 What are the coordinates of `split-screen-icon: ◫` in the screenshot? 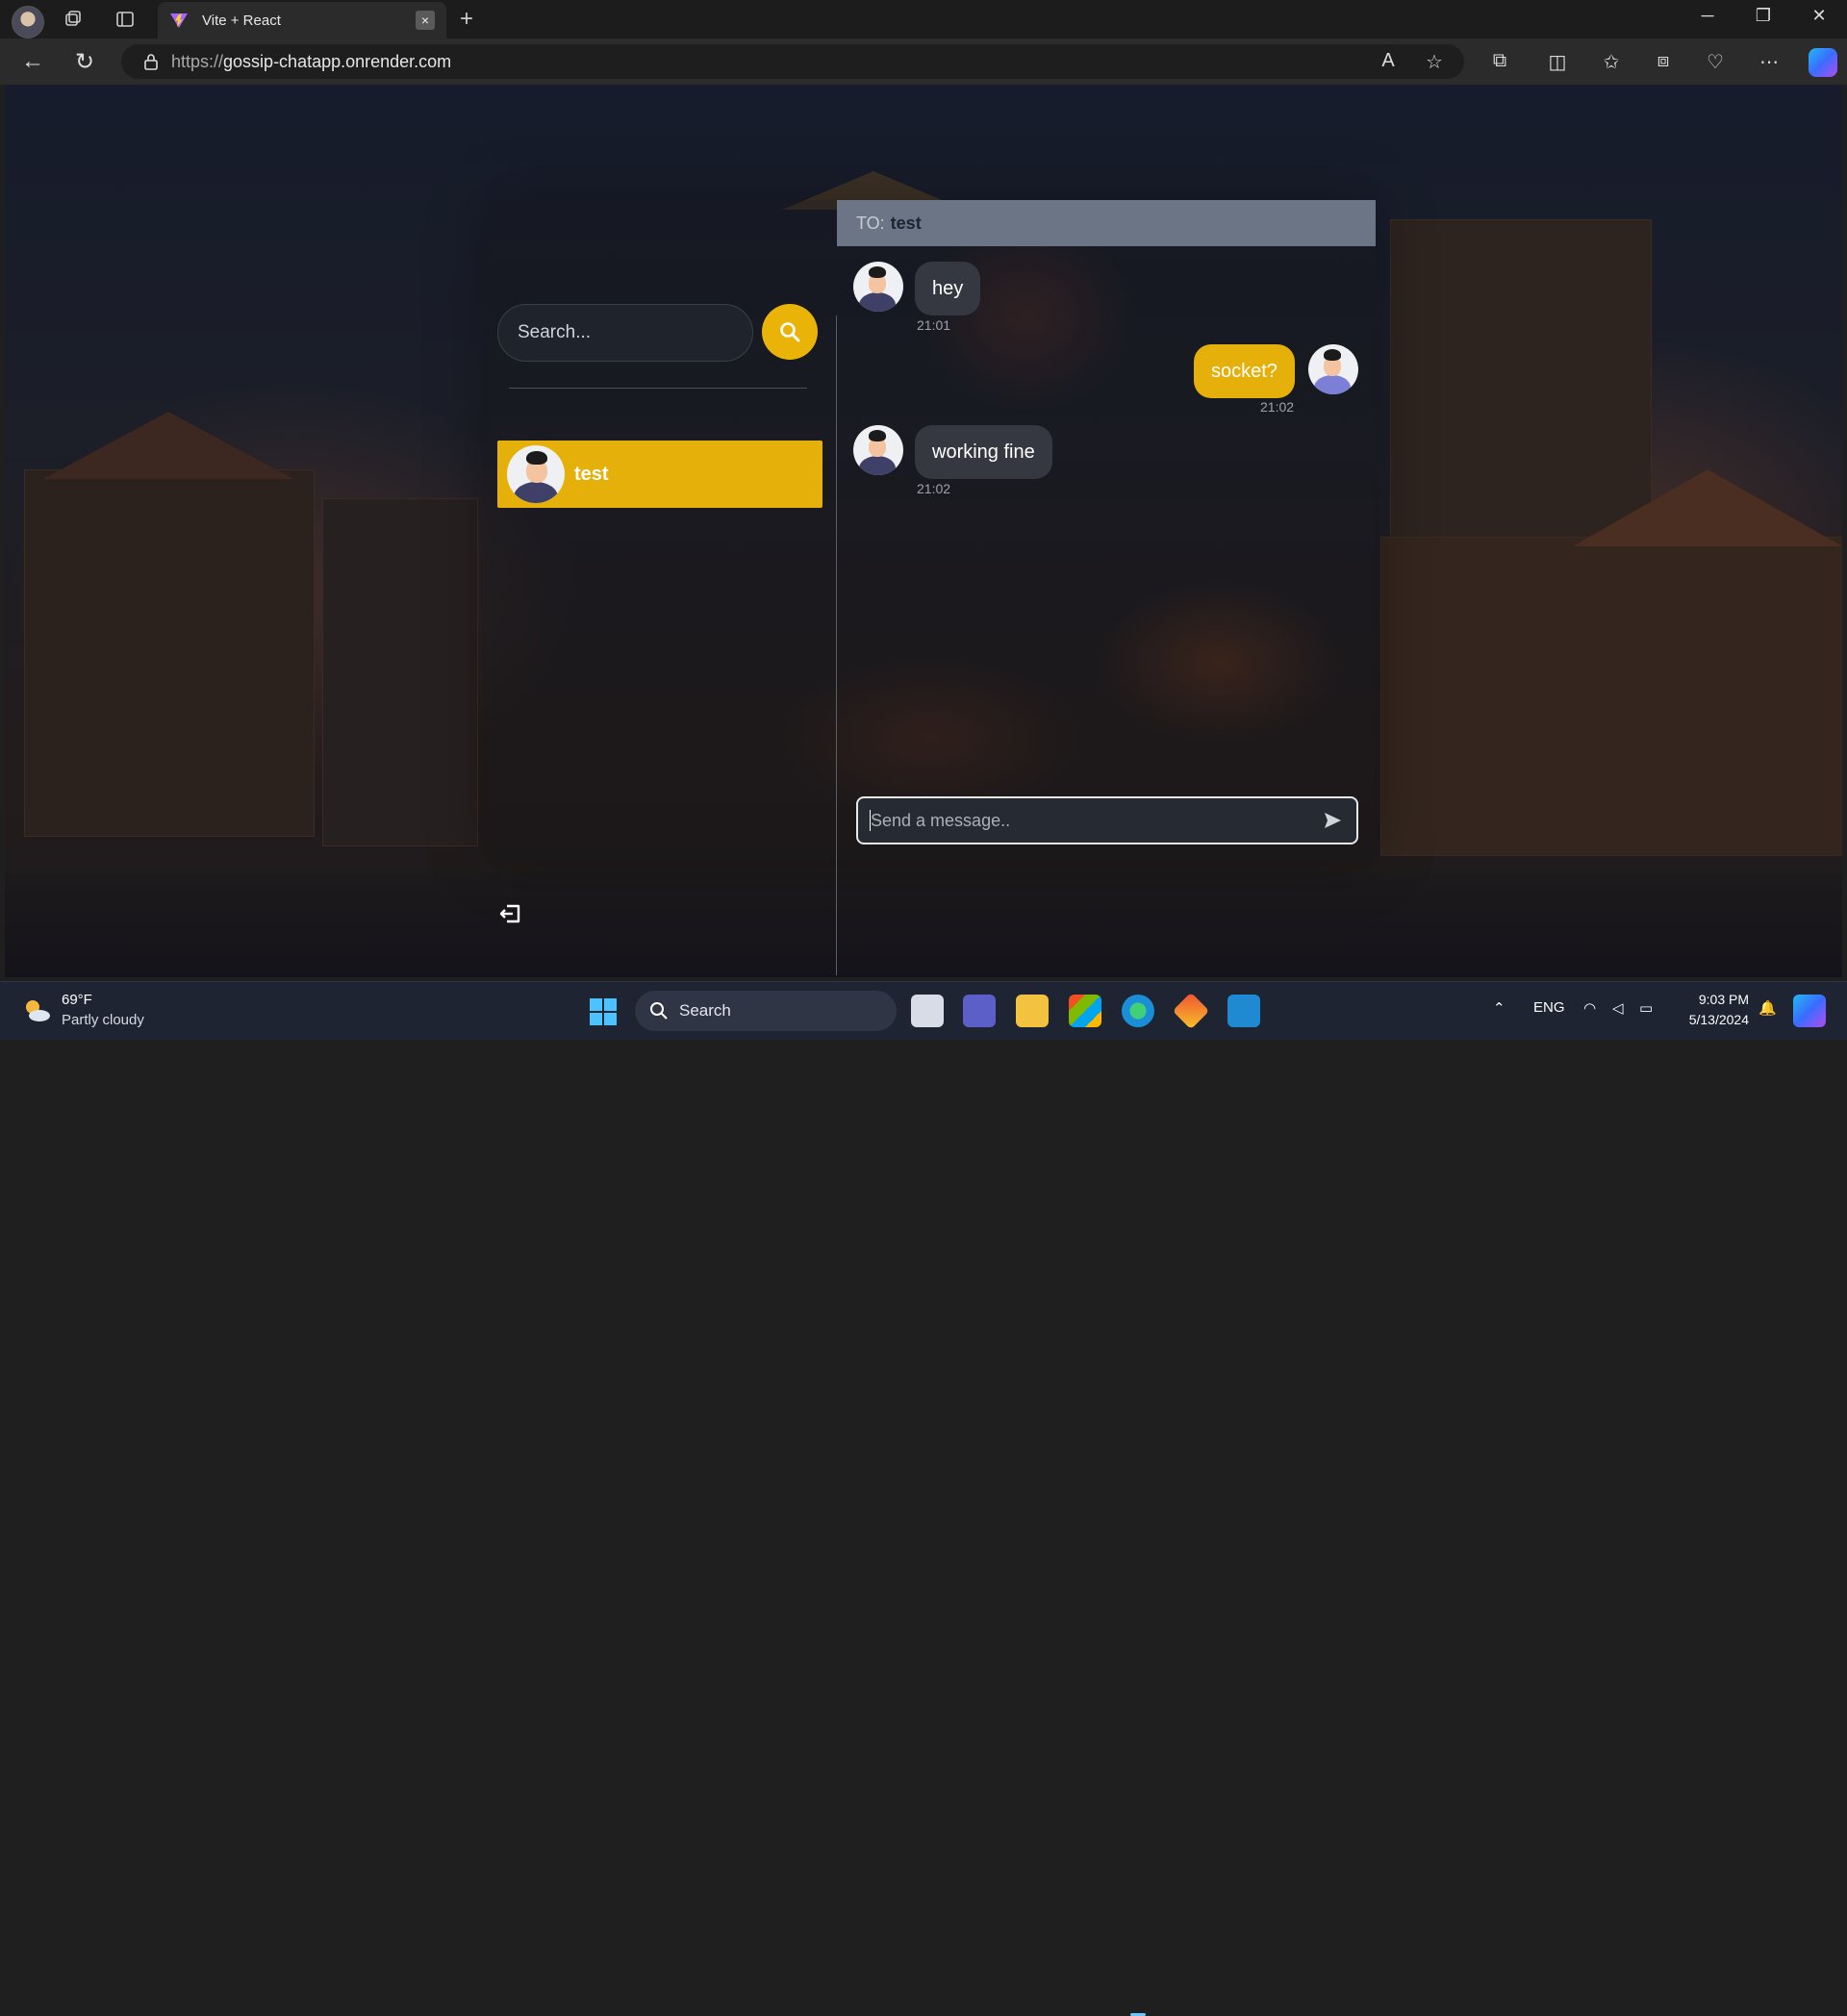 It's located at (1557, 62).